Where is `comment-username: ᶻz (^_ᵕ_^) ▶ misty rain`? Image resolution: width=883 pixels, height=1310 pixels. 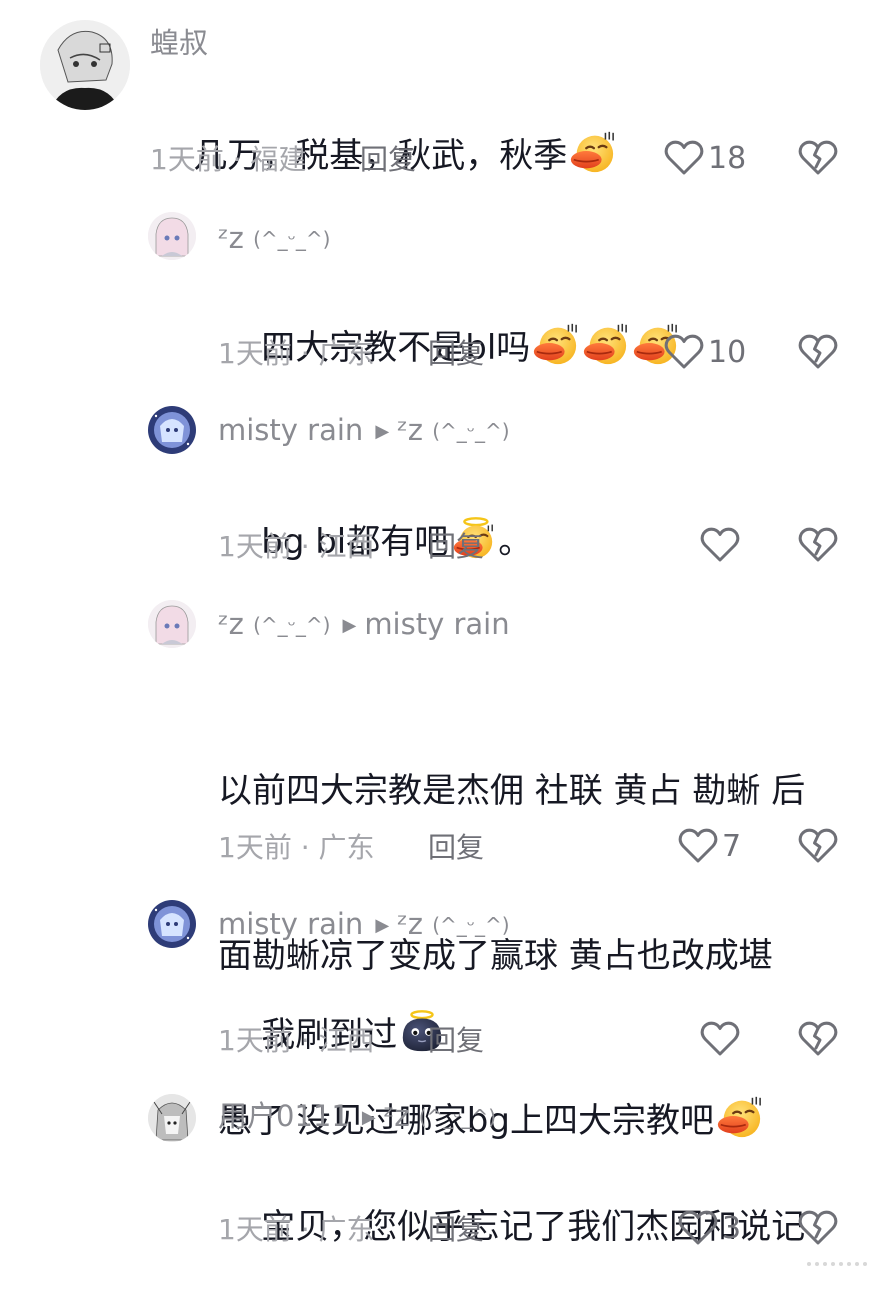
comment-username: ᶻz (^_ᵕ_^) ▶ misty rain is located at coordinates (364, 625).